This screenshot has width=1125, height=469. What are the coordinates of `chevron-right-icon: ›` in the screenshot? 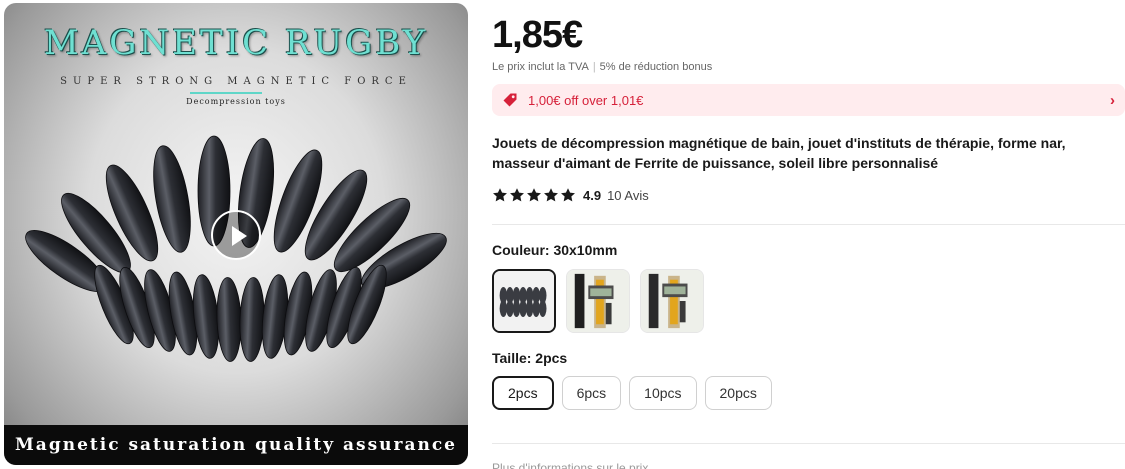 It's located at (1112, 100).